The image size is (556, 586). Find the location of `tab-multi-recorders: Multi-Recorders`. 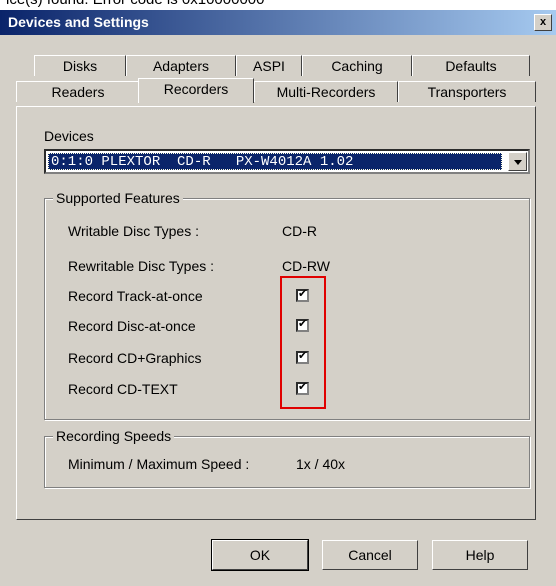

tab-multi-recorders: Multi-Recorders is located at coordinates (326, 91).